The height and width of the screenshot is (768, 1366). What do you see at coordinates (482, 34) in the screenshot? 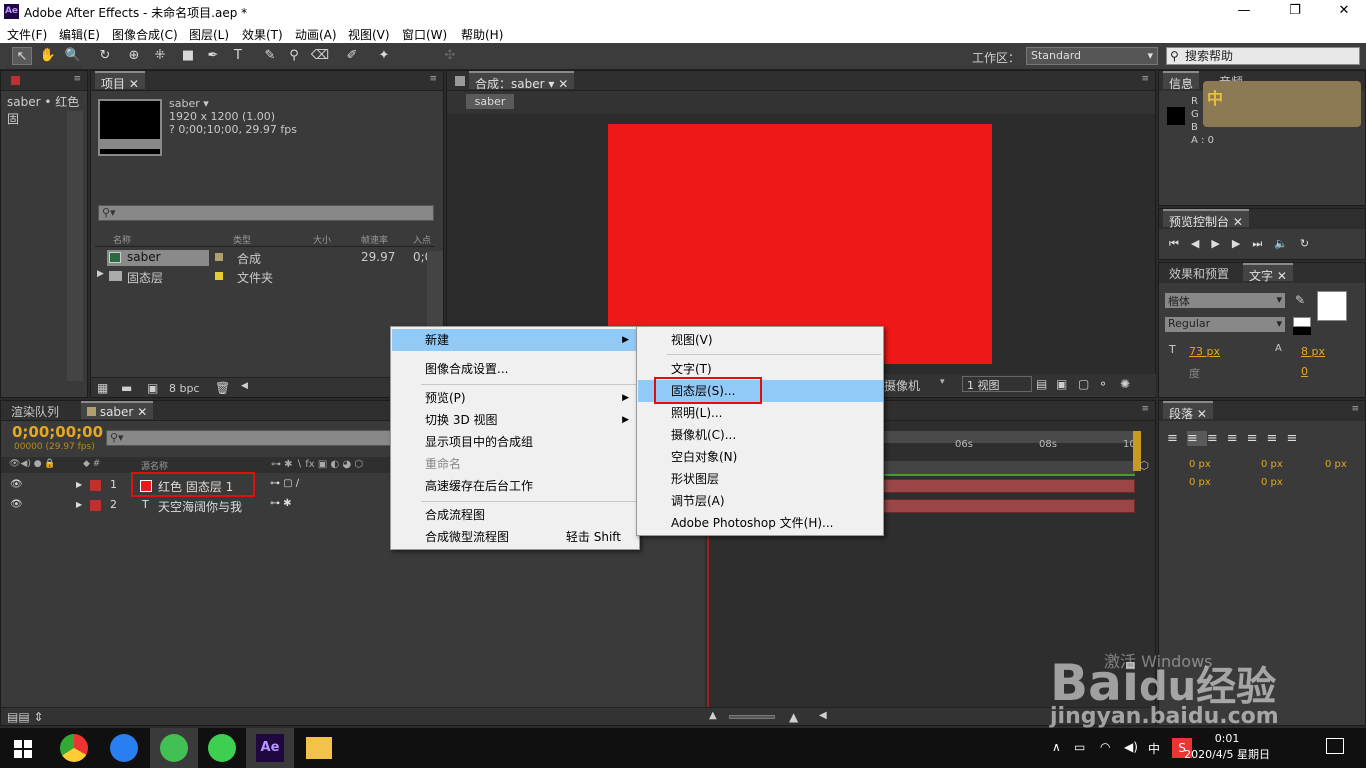
I see `menu-help: 帮助(H)` at bounding box center [482, 34].